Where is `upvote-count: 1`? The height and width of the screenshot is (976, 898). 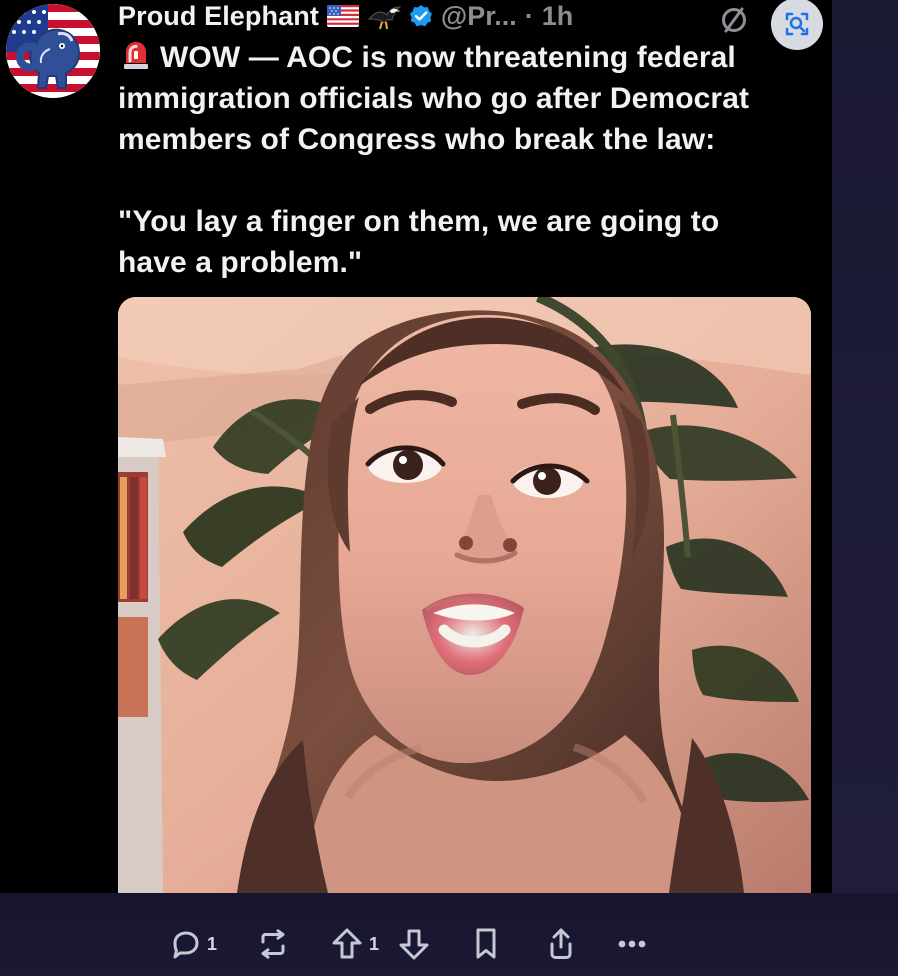
upvote-count: 1 is located at coordinates (374, 943).